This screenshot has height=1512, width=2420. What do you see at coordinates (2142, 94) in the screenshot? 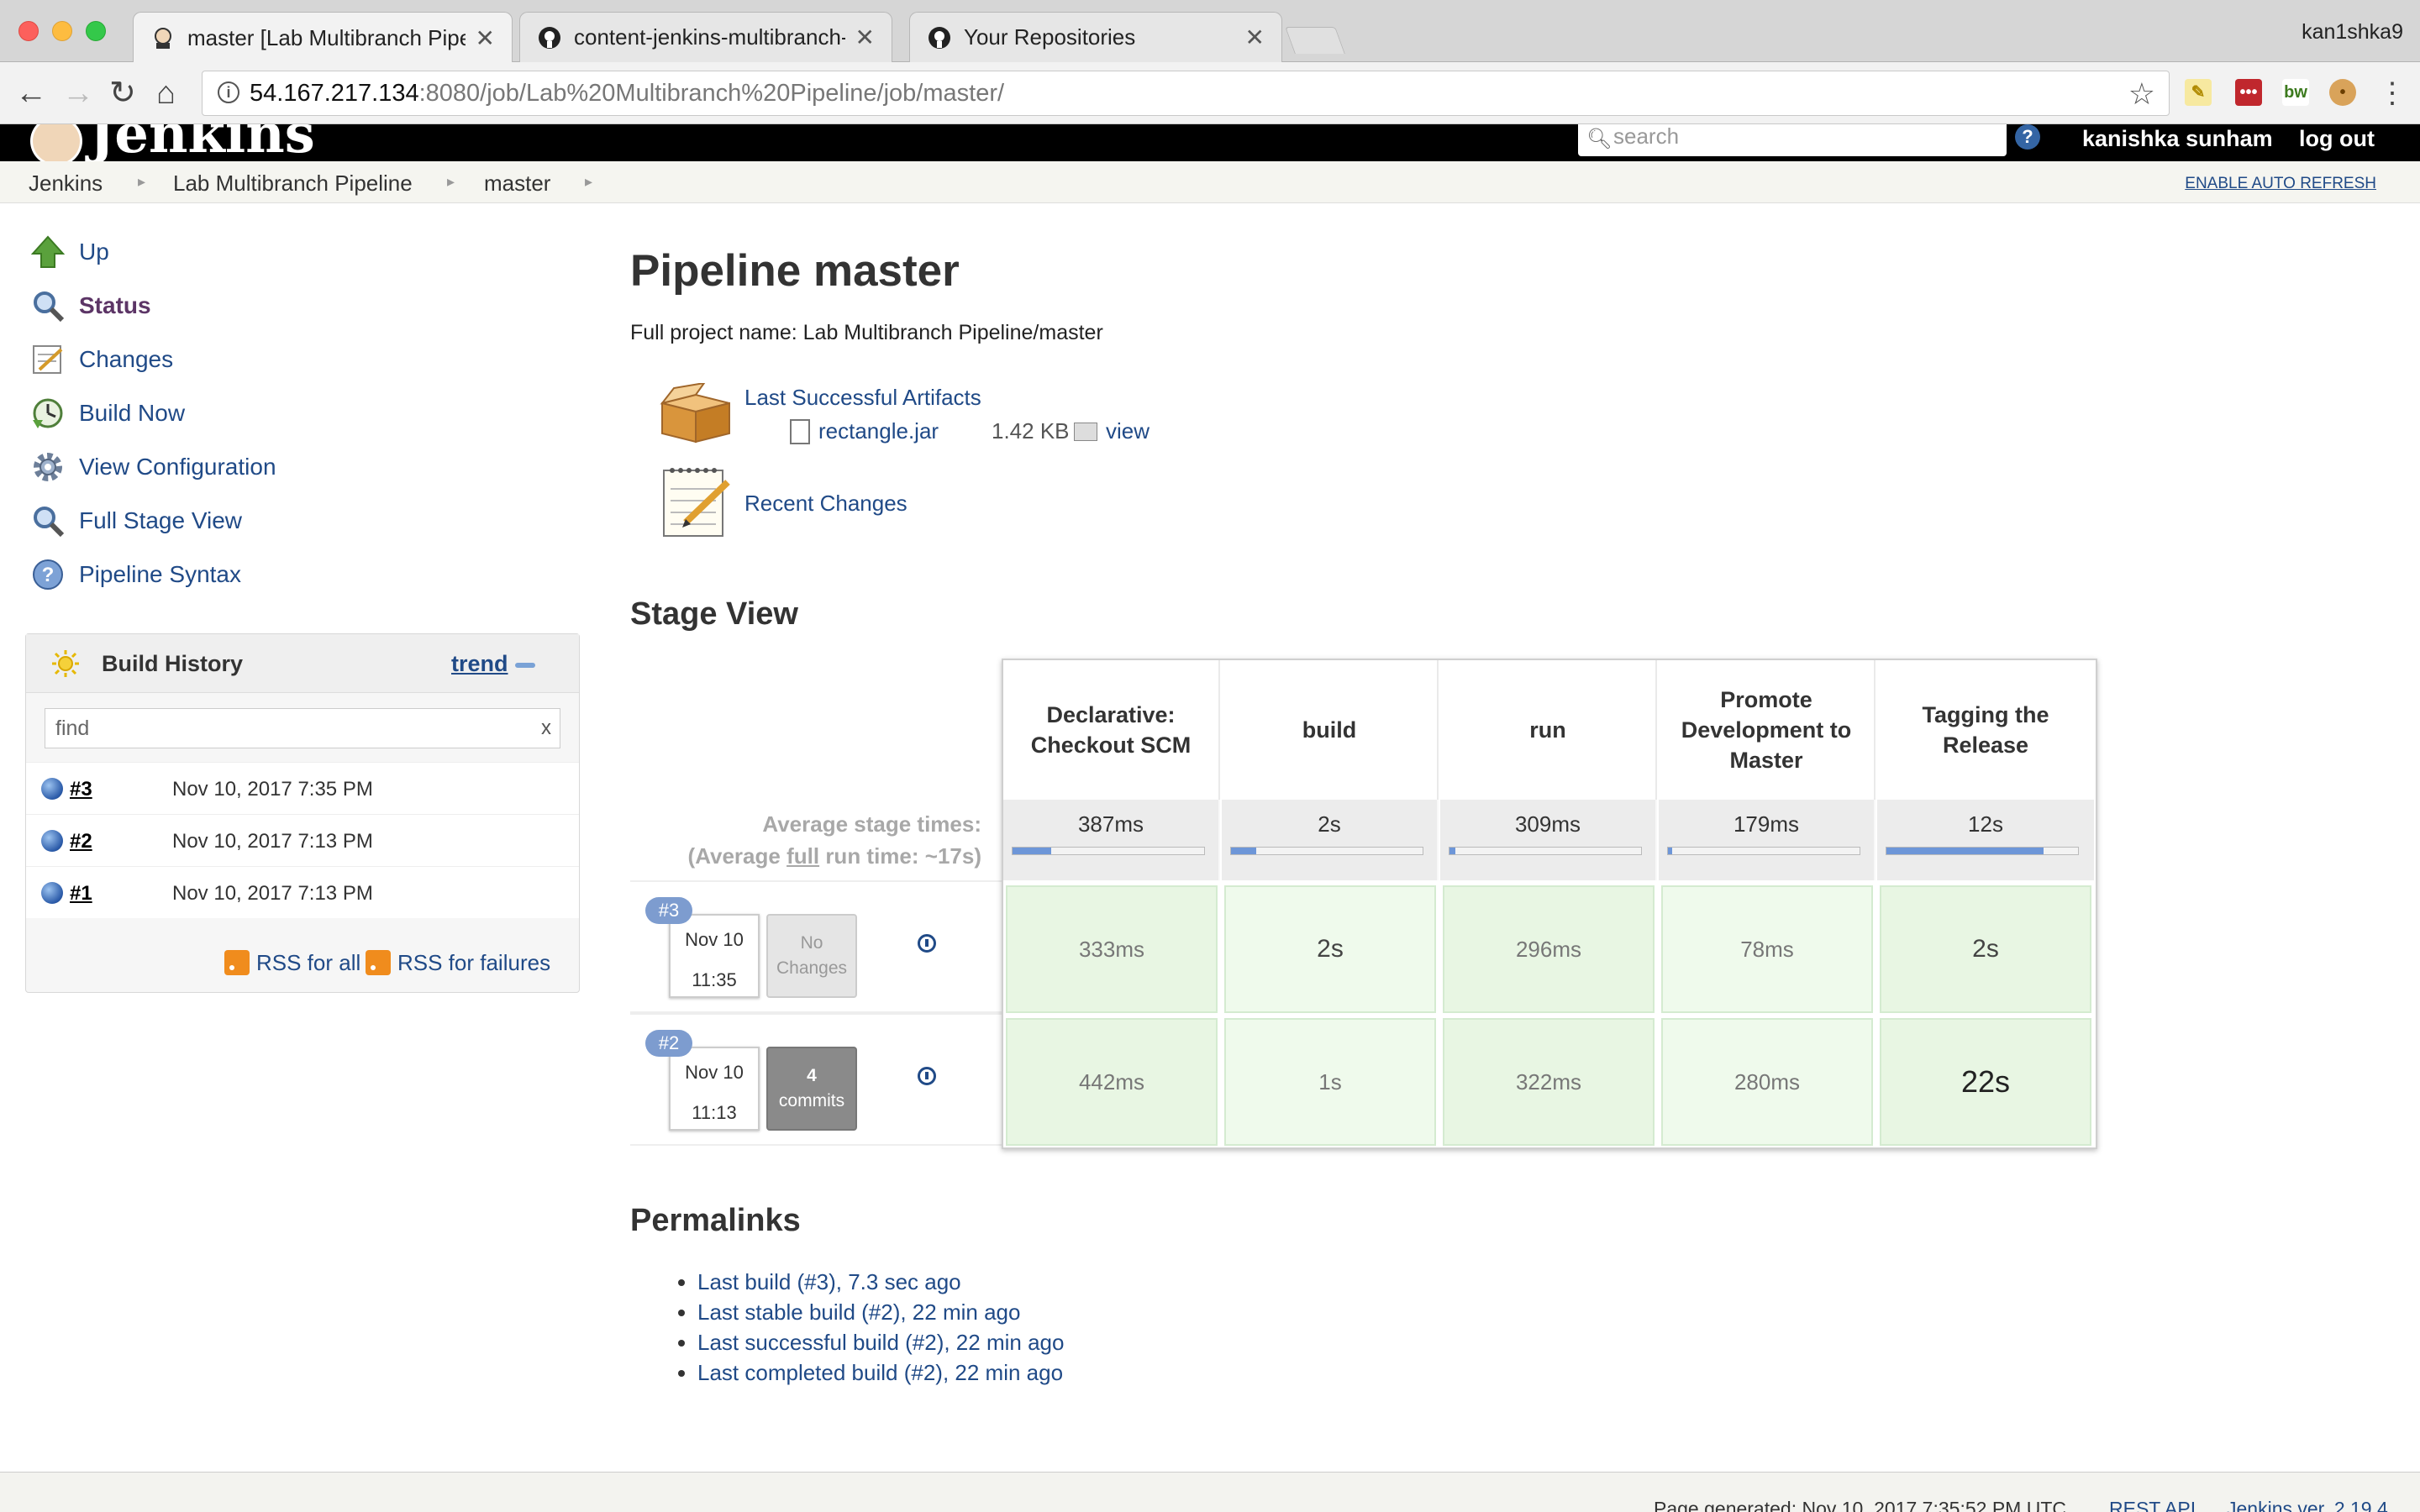
I see `bookmark-star-icon: ☆` at bounding box center [2142, 94].